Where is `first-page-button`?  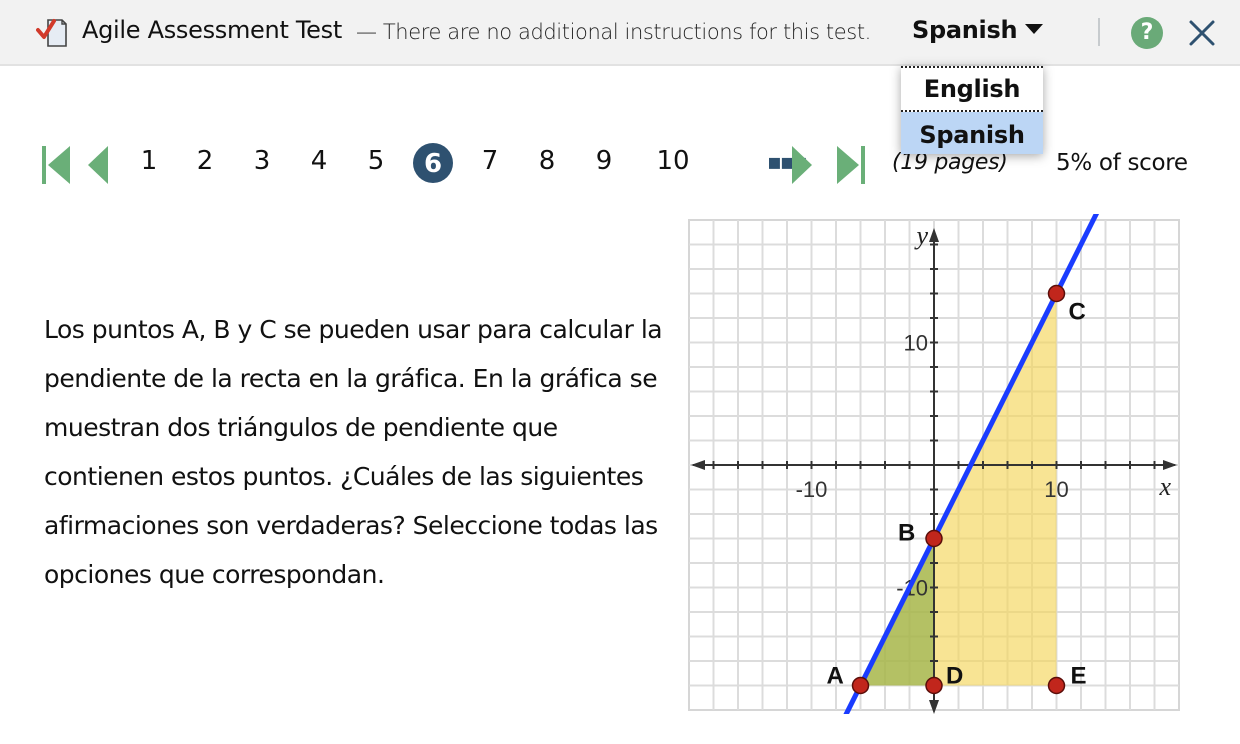 first-page-button is located at coordinates (56, 164).